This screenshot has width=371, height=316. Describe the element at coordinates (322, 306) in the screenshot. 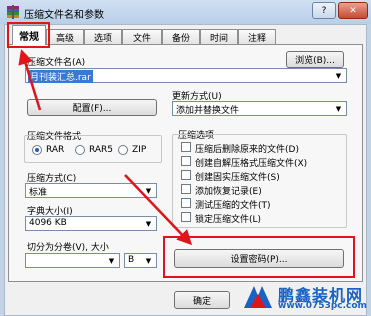

I see `watermark-url: www.0753pc.com` at that location.